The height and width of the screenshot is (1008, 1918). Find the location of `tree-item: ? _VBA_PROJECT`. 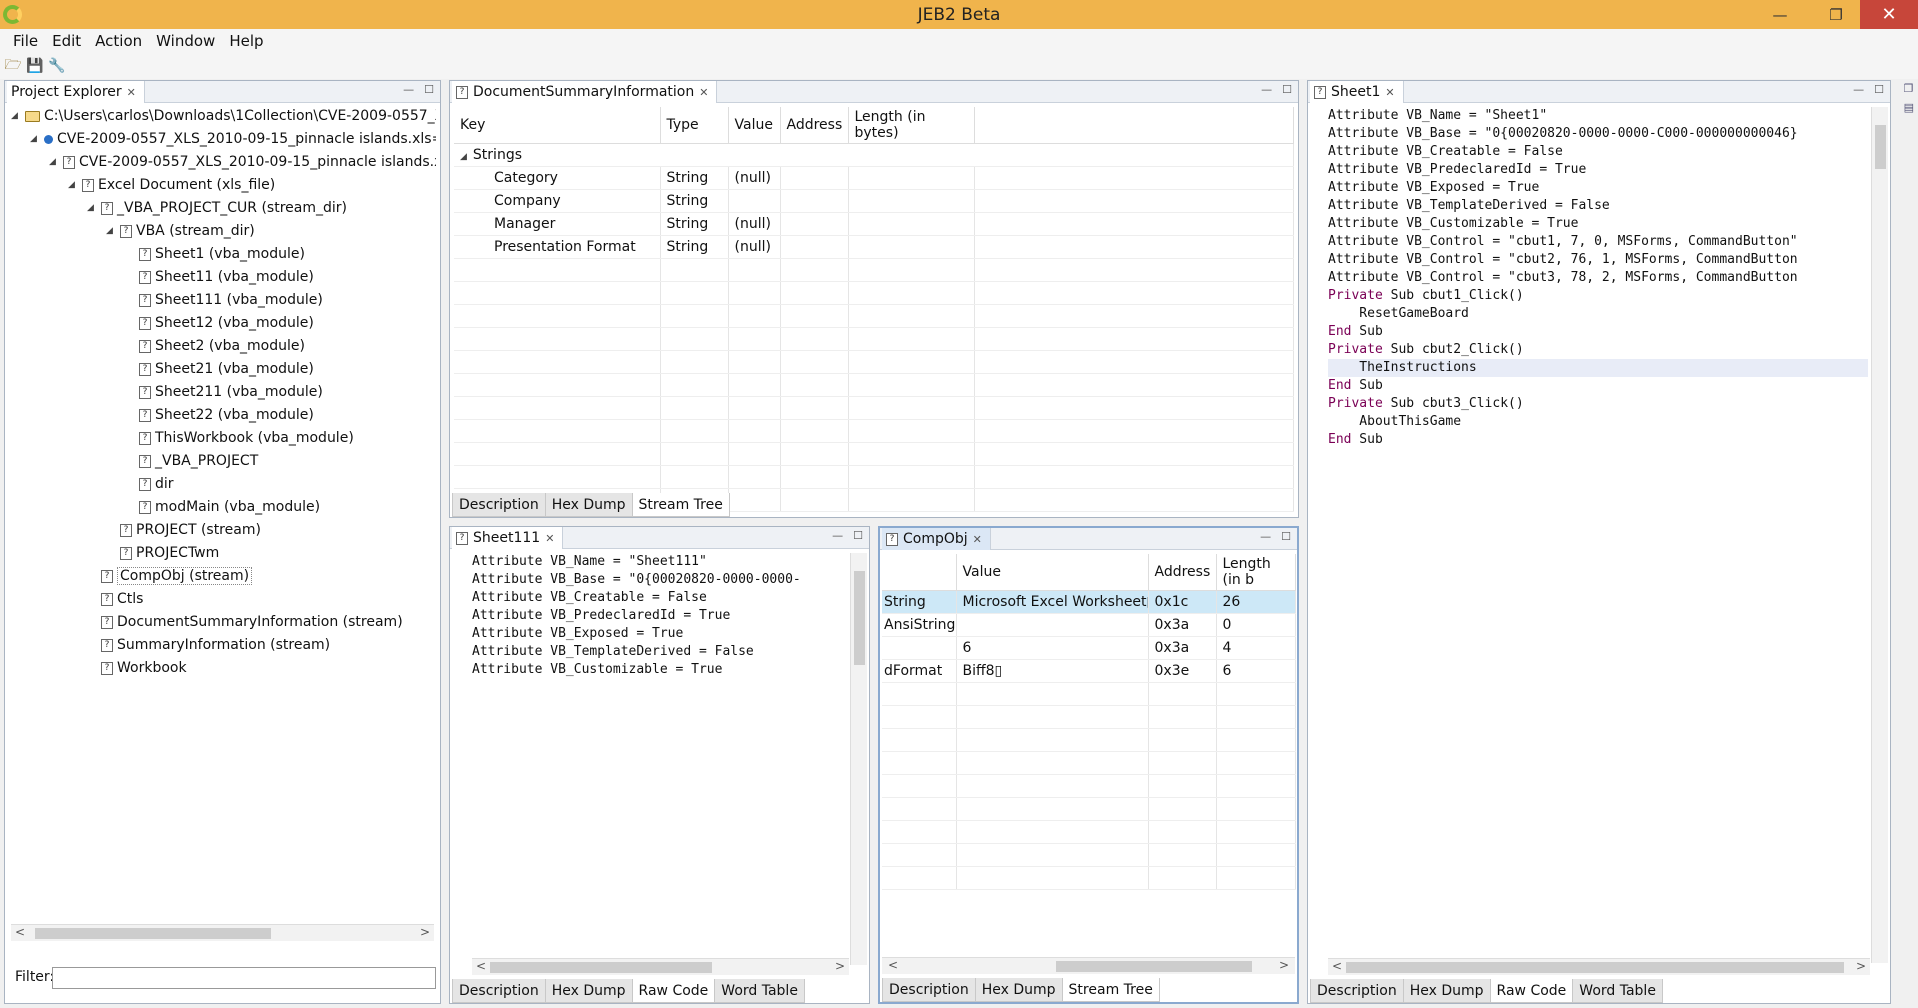

tree-item: ? _VBA_PROJECT is located at coordinates (191, 461).